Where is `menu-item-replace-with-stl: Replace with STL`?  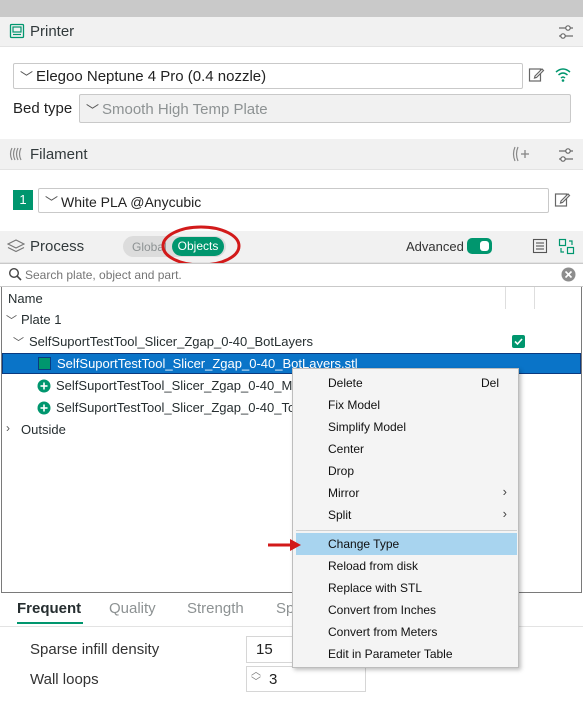
menu-item-replace-with-stl: Replace with STL is located at coordinates (406, 588).